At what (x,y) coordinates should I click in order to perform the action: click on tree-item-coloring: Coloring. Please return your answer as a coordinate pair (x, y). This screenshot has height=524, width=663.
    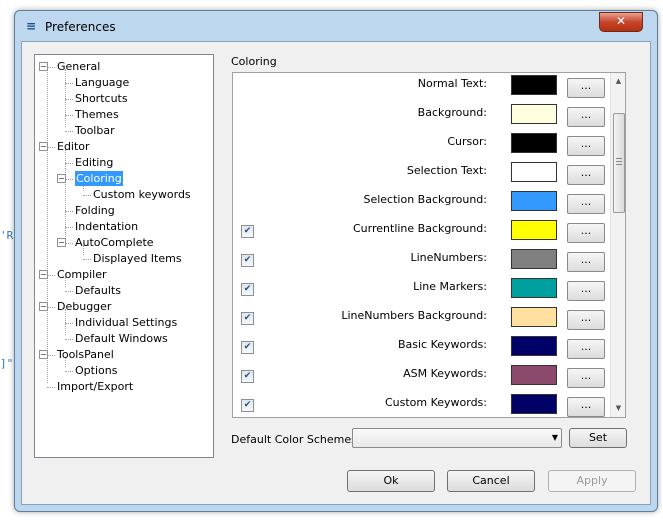
    Looking at the image, I should click on (99, 178).